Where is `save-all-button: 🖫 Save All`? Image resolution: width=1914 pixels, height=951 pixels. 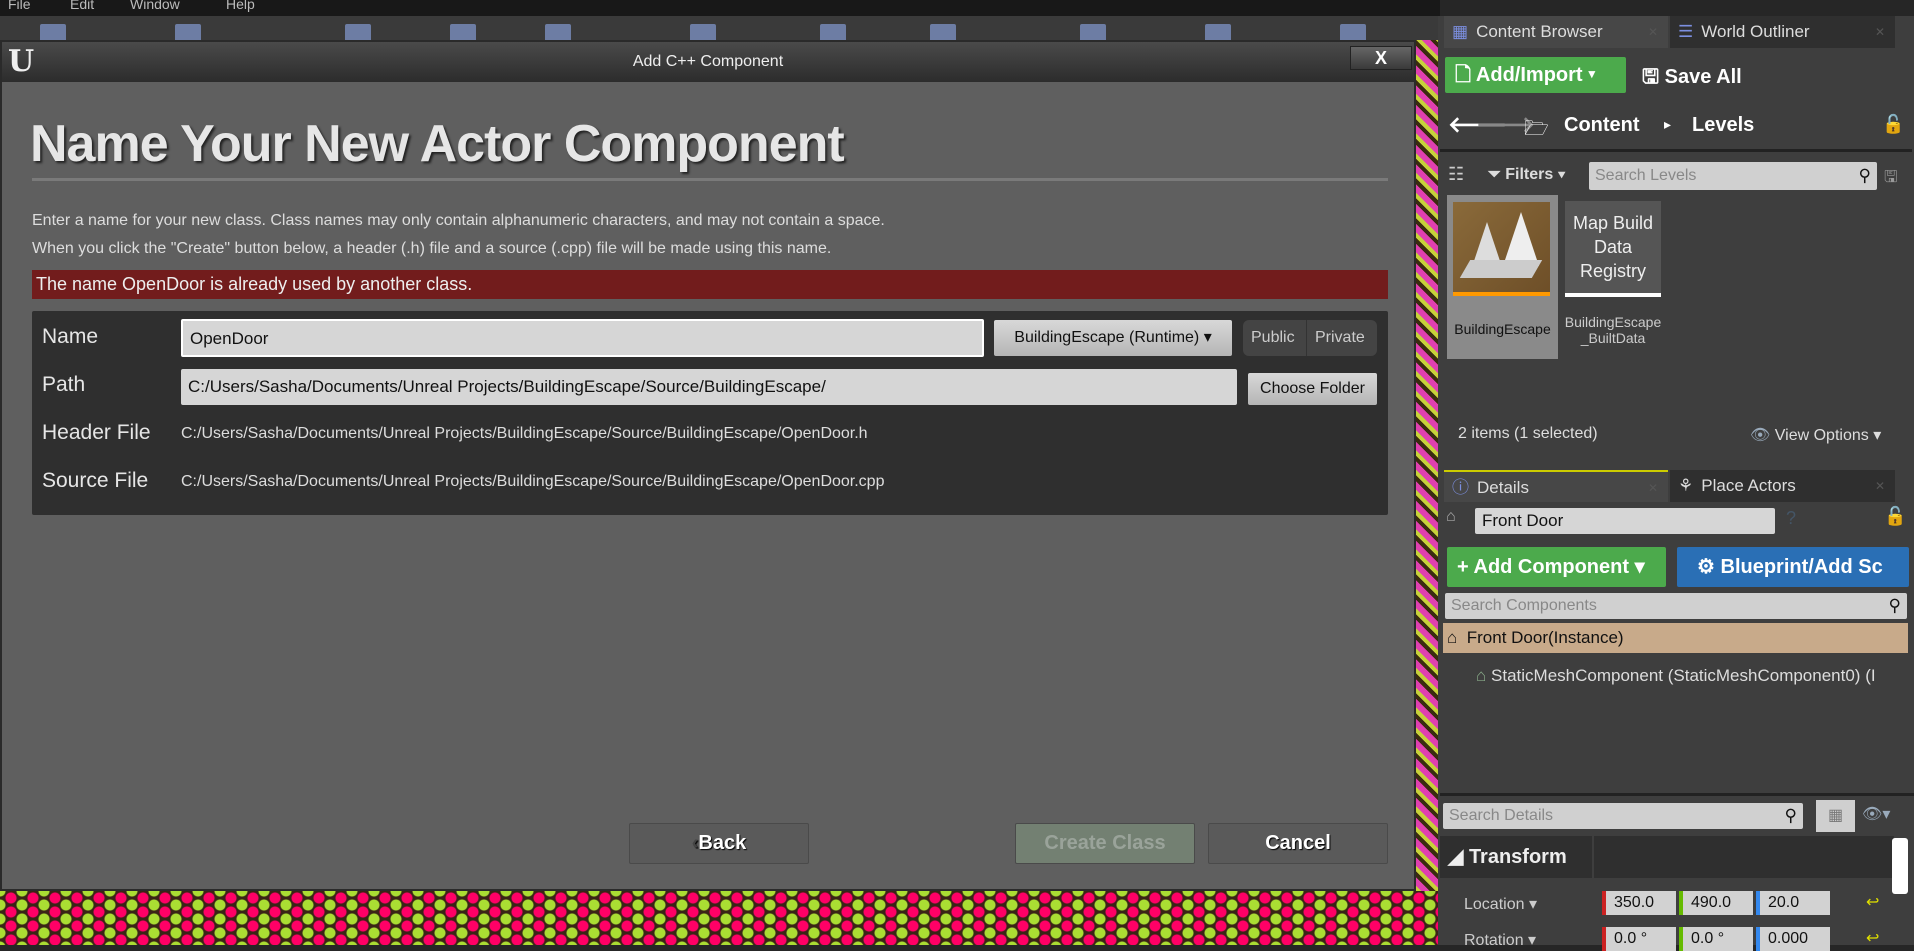
save-all-button: 🖫 Save All is located at coordinates (1692, 79).